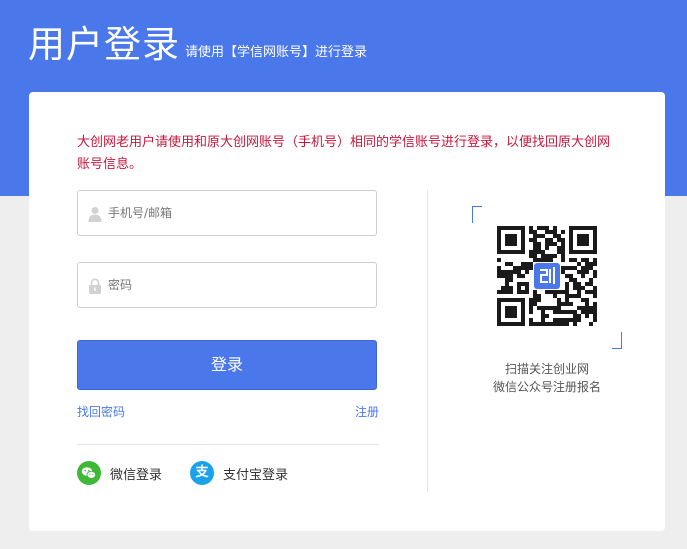 The width and height of the screenshot is (687, 549). I want to click on lock-icon, so click(95, 286).